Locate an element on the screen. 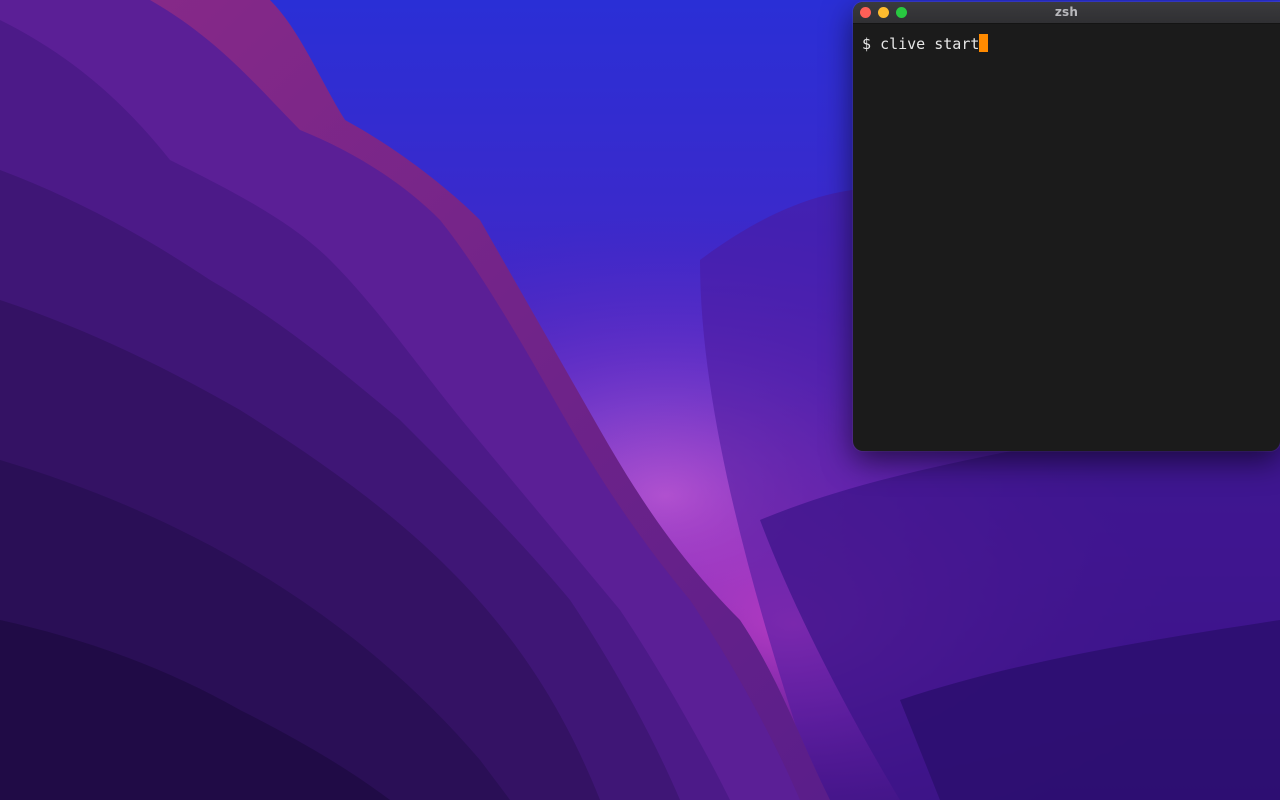  shell-prompt: $ is located at coordinates (867, 44).